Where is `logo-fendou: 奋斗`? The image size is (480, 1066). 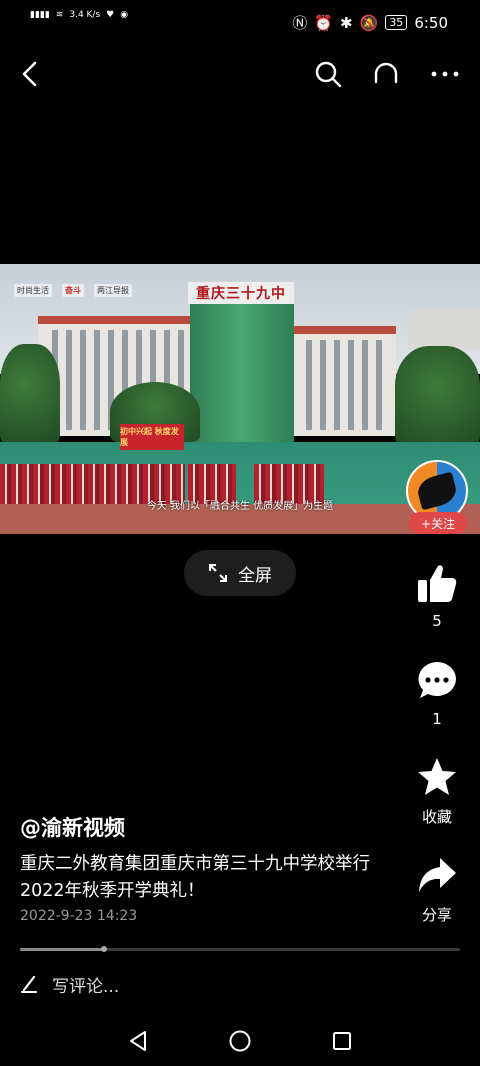 logo-fendou: 奋斗 is located at coordinates (73, 290).